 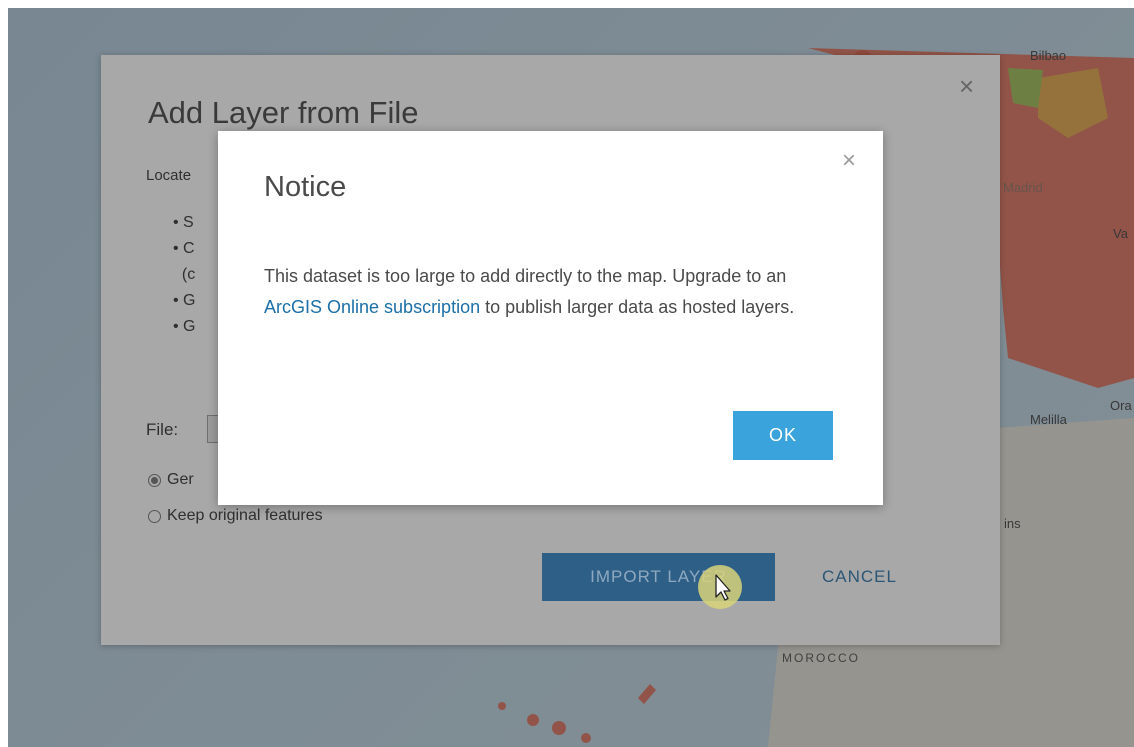 I want to click on radio-generalize-circle, so click(x=154, y=480).